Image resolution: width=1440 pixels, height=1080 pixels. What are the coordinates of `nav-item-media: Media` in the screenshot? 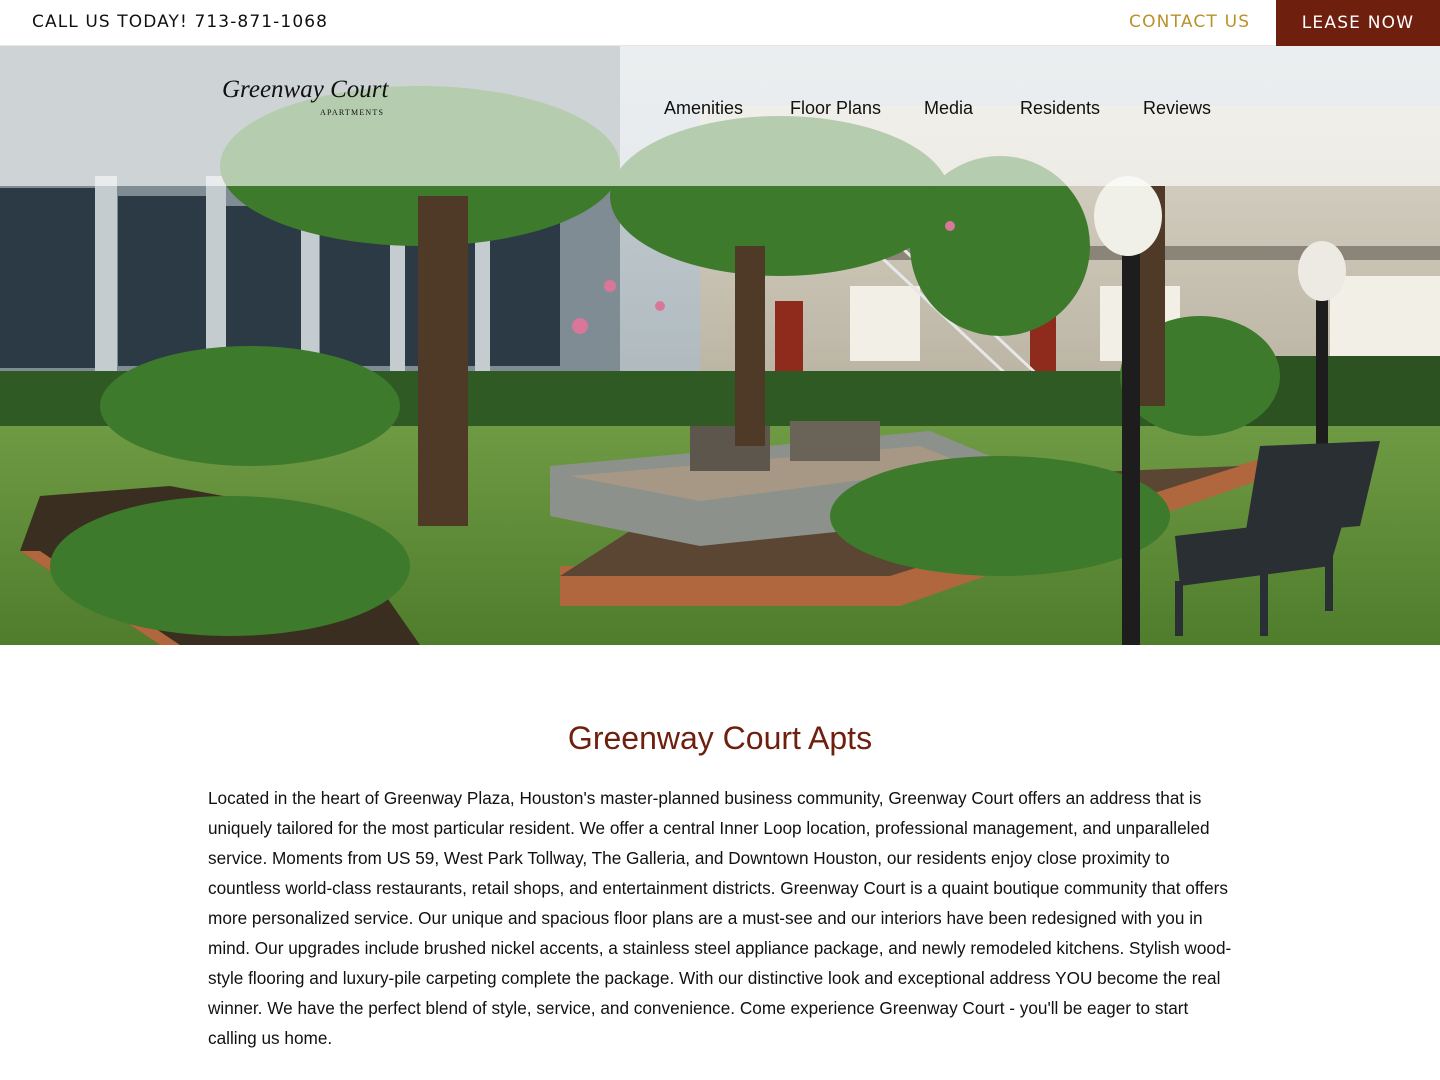 It's located at (948, 108).